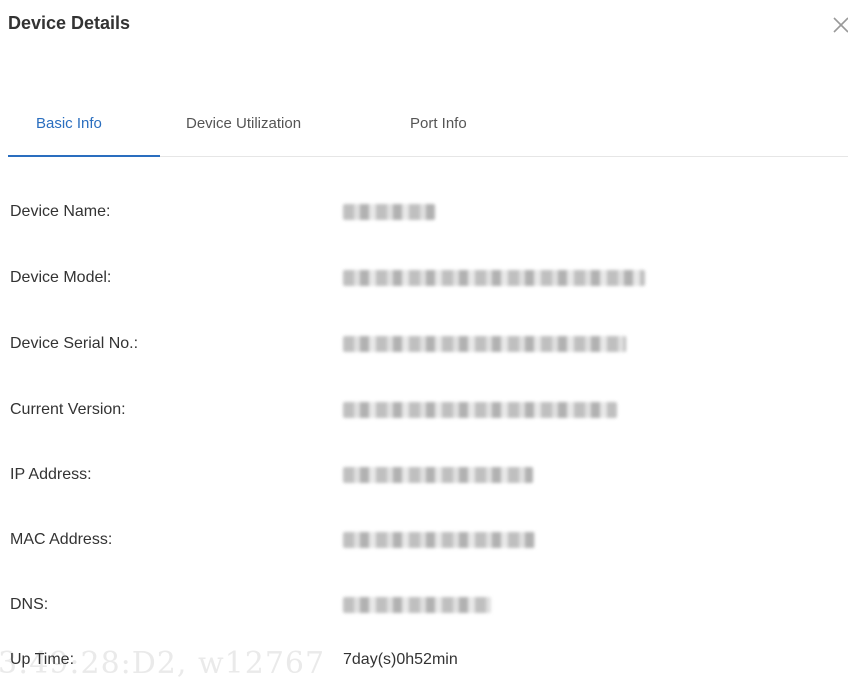  Describe the element at coordinates (438, 475) in the screenshot. I see `ip-address-value-redacted` at that location.